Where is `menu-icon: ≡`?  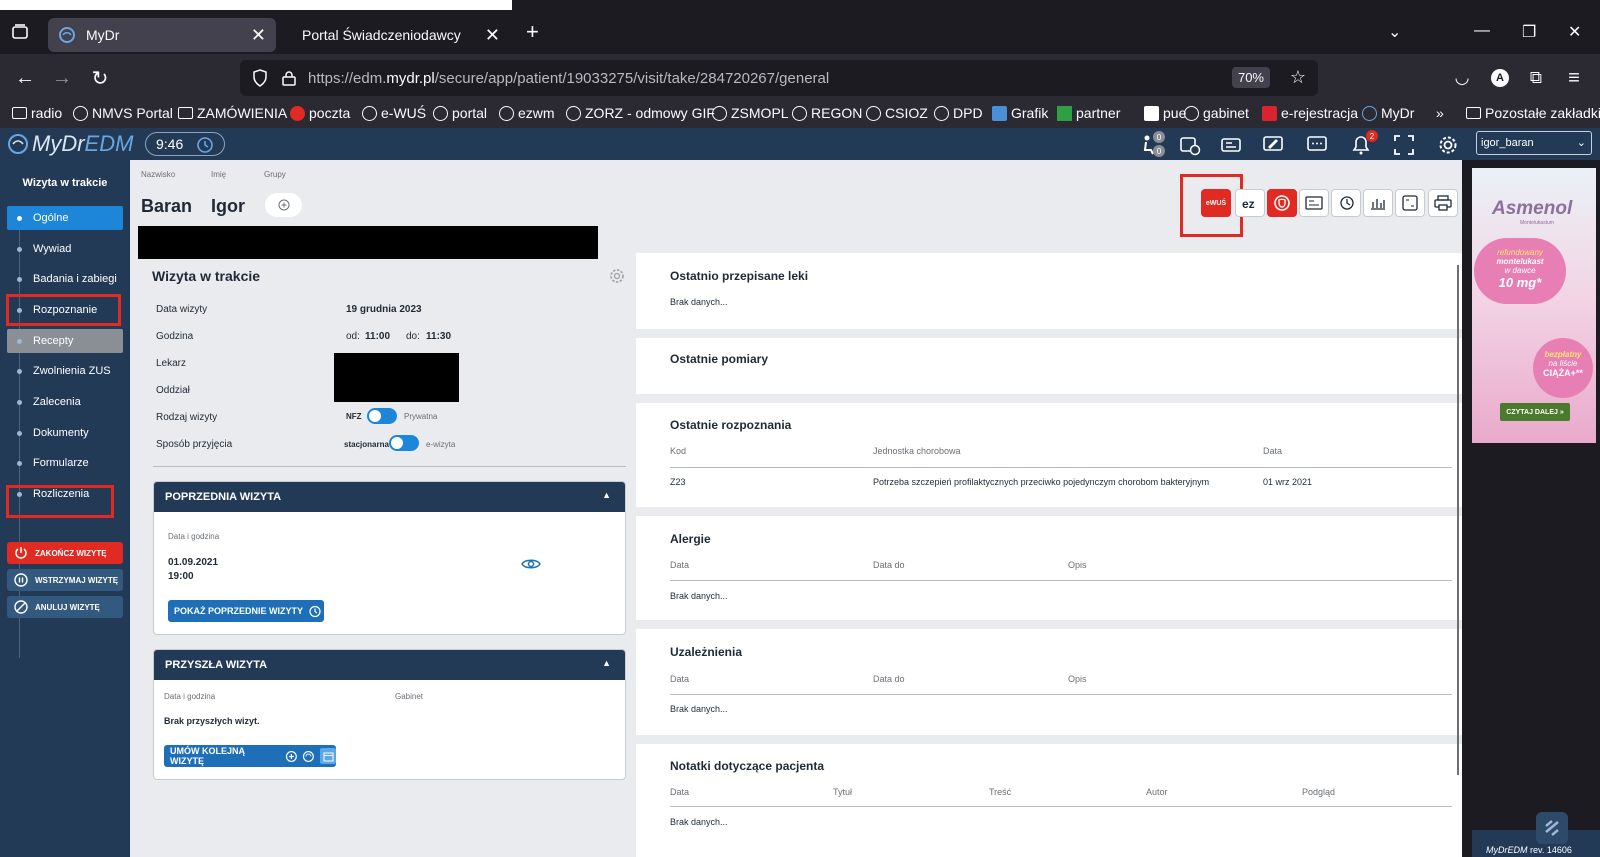 menu-icon: ≡ is located at coordinates (1574, 78).